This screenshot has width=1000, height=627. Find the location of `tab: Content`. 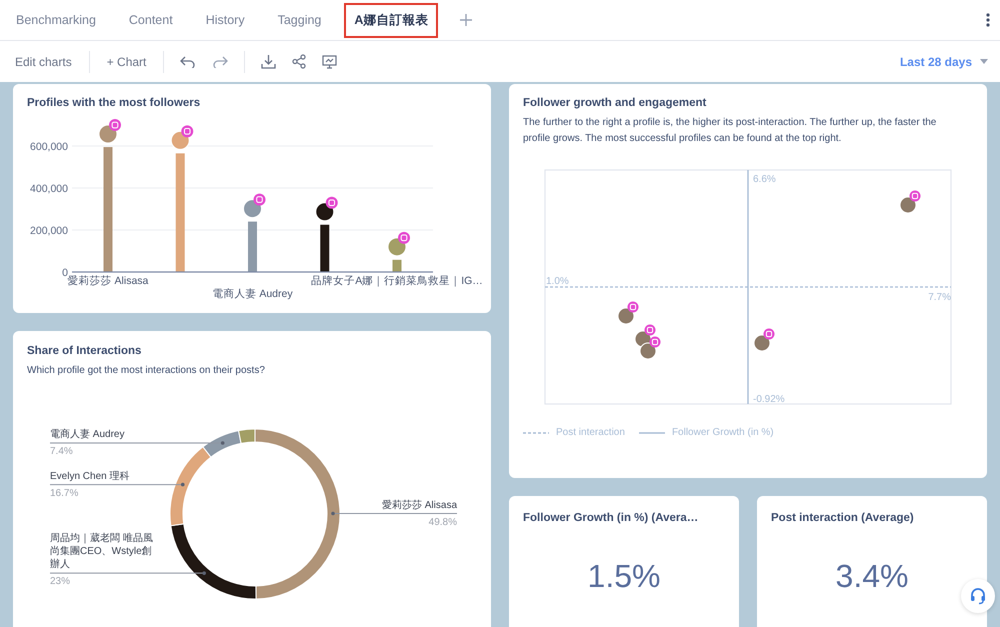

tab: Content is located at coordinates (150, 20).